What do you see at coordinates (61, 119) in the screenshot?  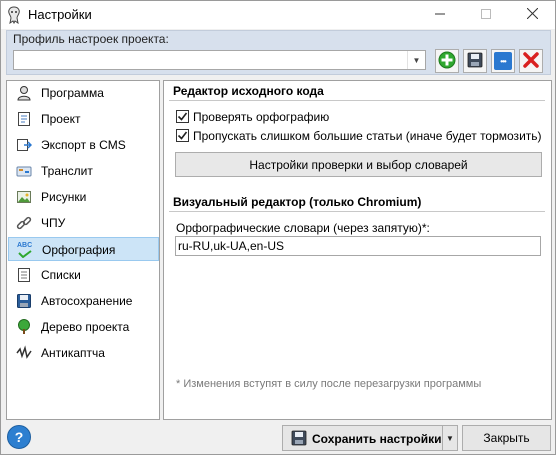 I see `sidebar-item-label: Проект` at bounding box center [61, 119].